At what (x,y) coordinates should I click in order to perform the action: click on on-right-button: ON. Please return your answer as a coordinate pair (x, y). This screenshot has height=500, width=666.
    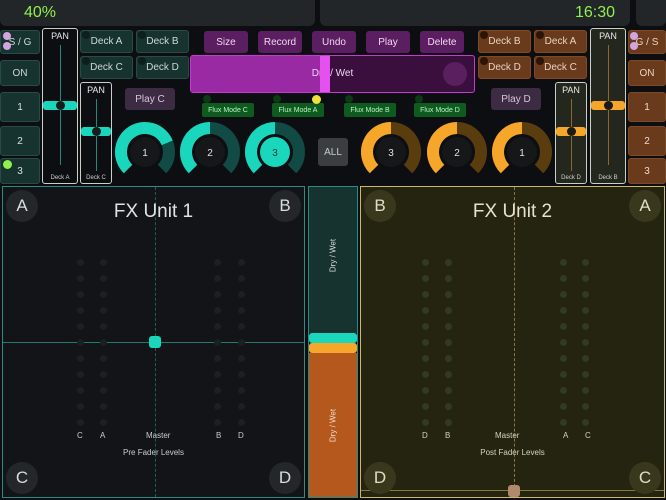
    Looking at the image, I should click on (647, 73).